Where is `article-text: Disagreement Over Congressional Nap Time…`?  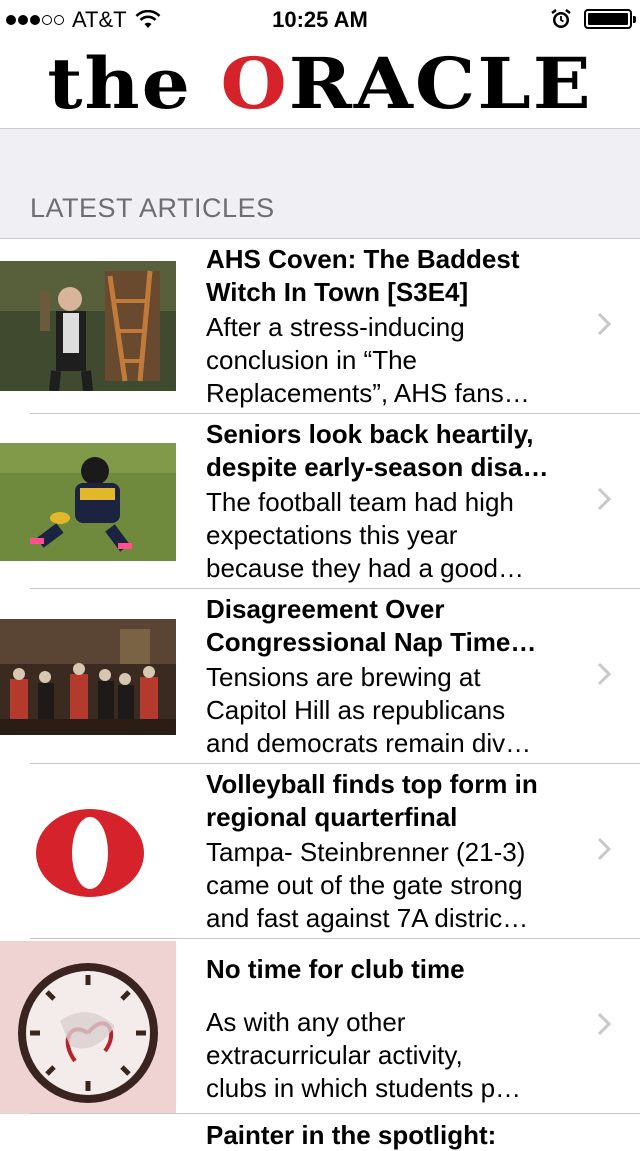
article-text: Disagreement Over Congressional Nap Time… is located at coordinates (391, 676).